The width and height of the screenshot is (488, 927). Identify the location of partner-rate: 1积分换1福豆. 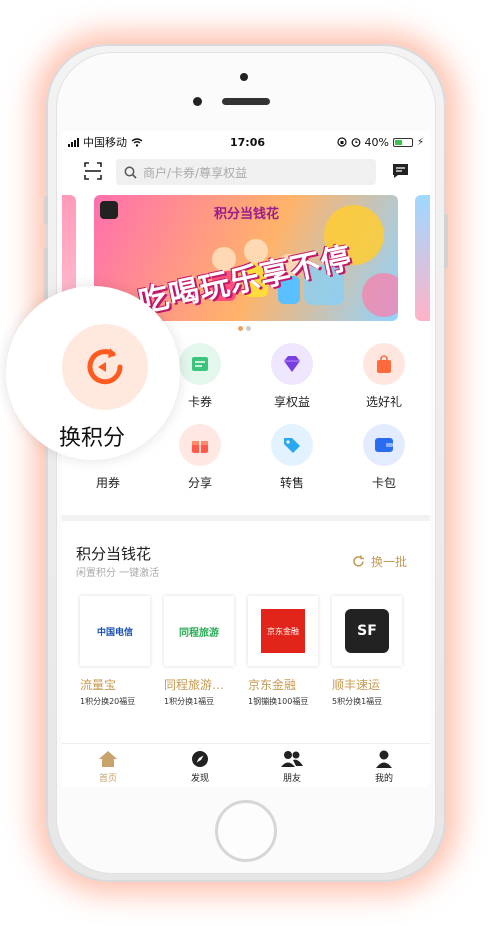
(189, 701).